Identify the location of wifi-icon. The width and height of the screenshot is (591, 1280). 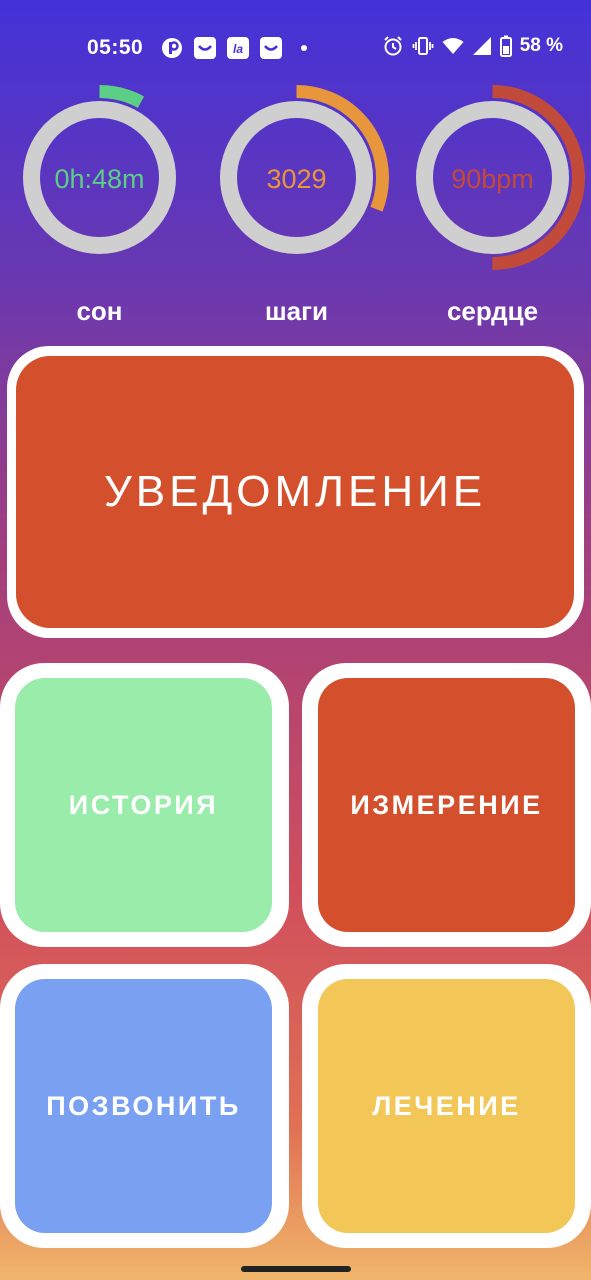
(453, 46).